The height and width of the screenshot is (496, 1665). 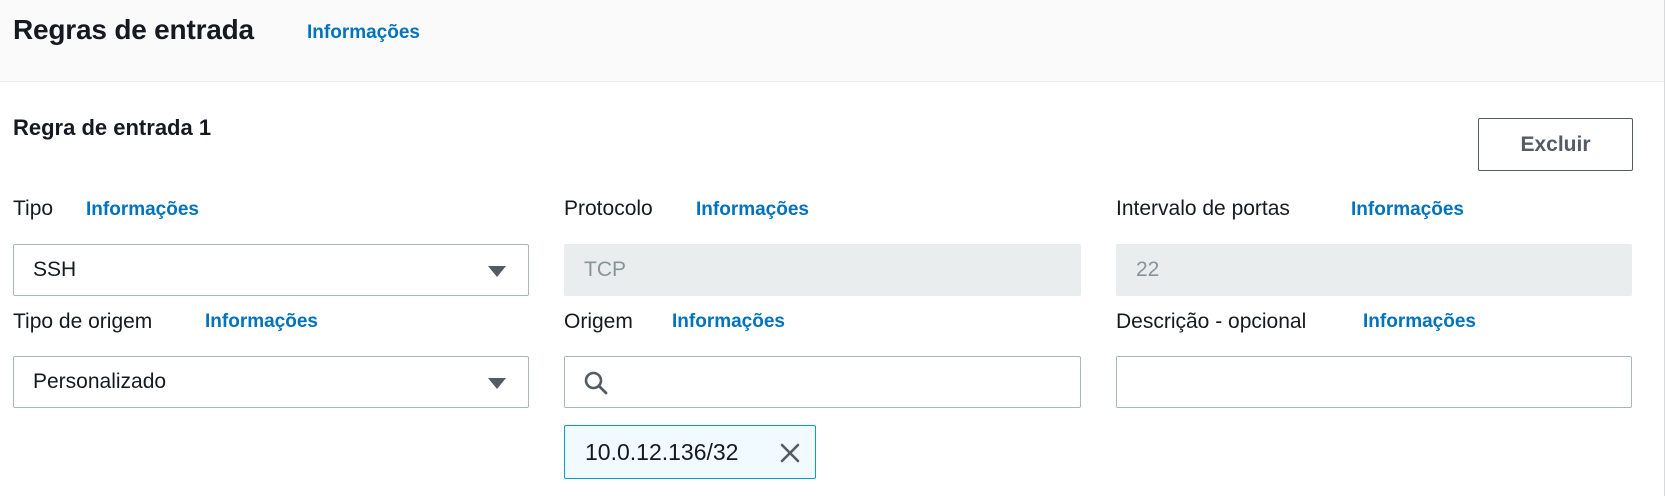 I want to click on rule-title: Regra de entrada 1, so click(x=112, y=127).